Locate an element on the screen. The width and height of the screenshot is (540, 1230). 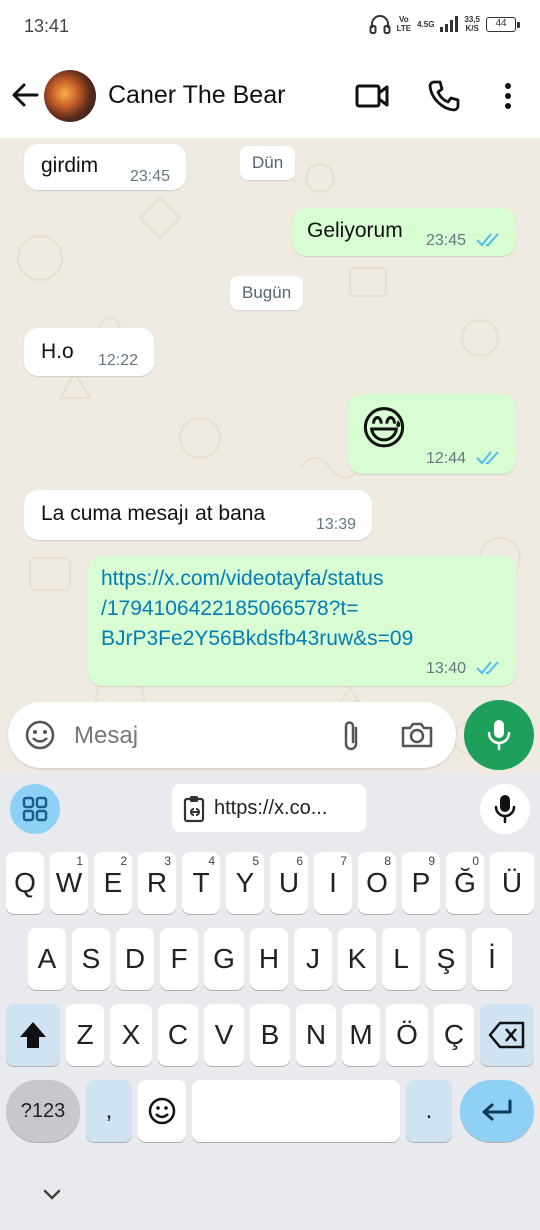
key: O8 is located at coordinates (377, 883).